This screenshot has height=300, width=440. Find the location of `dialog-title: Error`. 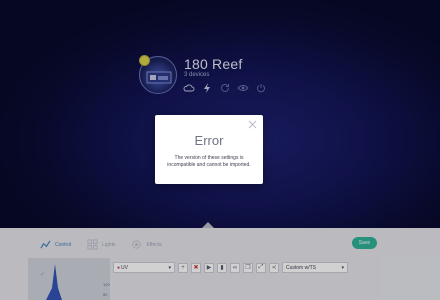

dialog-title: Error is located at coordinates (209, 140).